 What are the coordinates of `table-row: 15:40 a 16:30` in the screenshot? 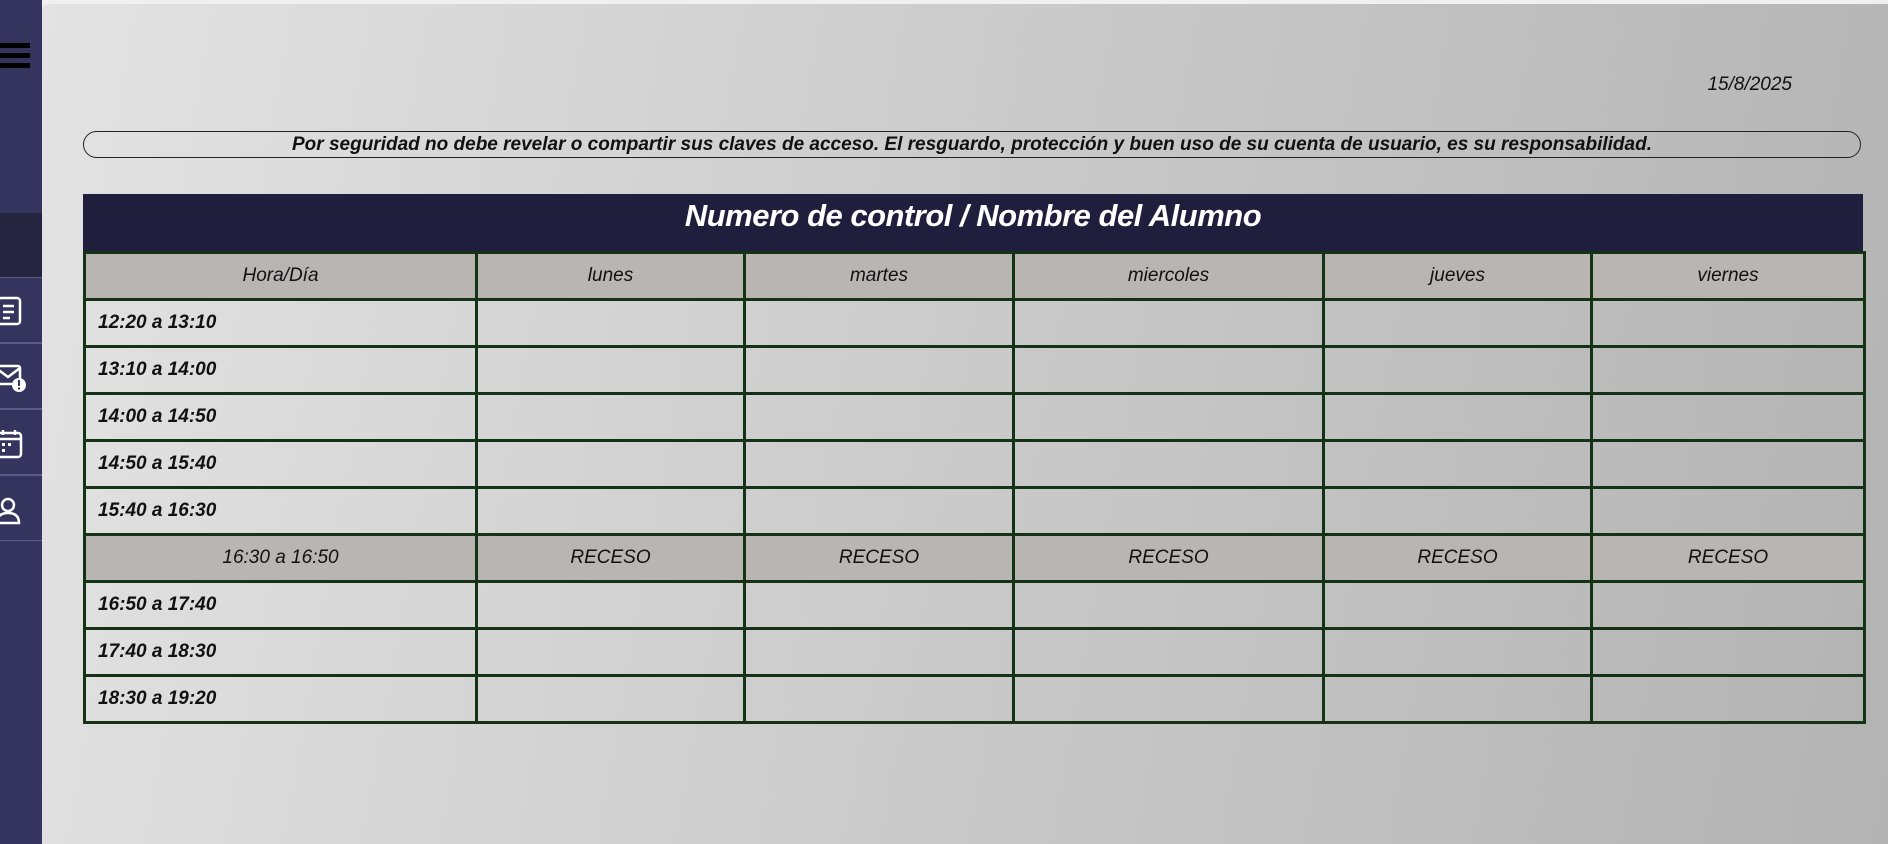 It's located at (974, 511).